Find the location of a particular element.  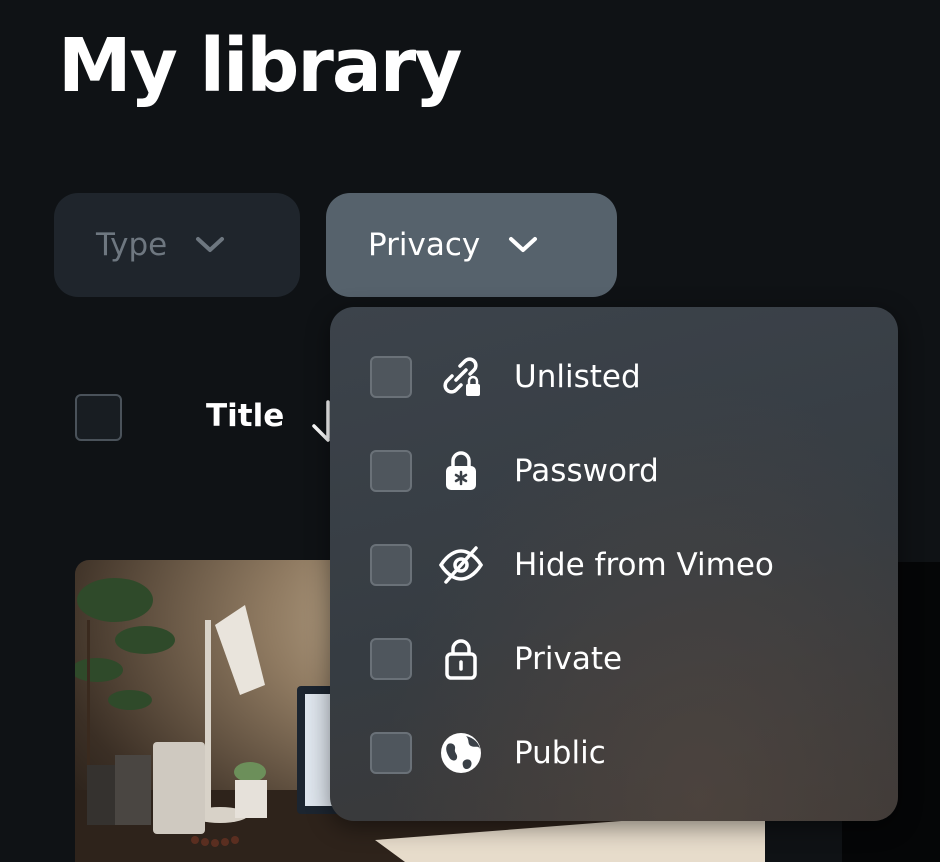

globe-icon is located at coordinates (461, 753).